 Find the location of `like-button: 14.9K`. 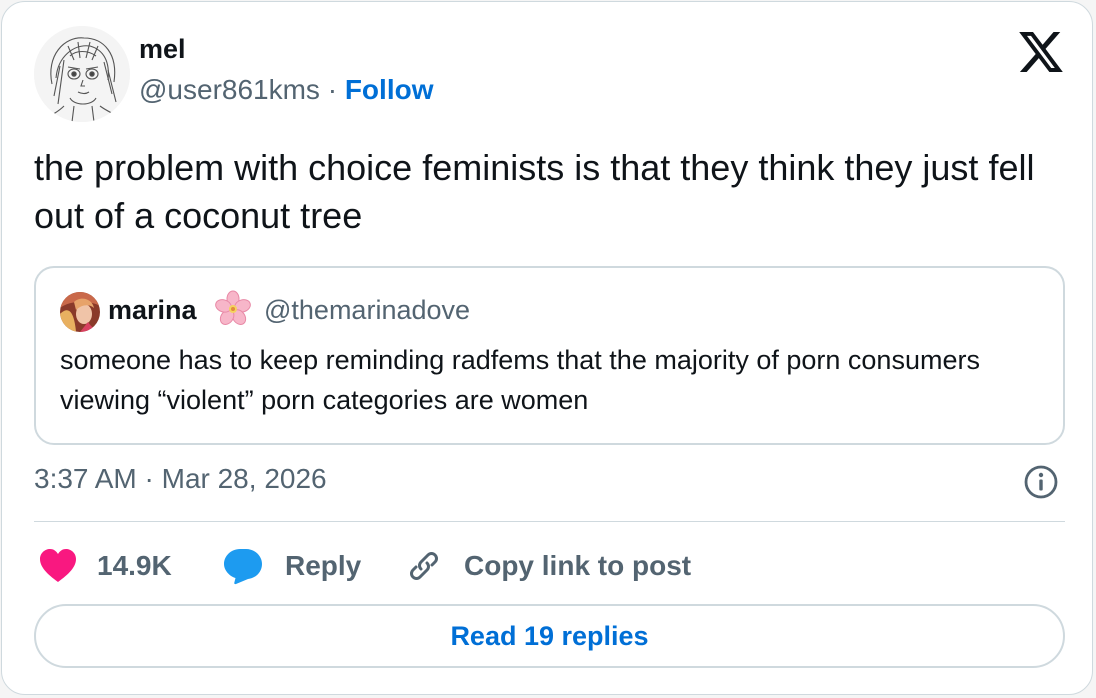

like-button: 14.9K is located at coordinates (105, 566).